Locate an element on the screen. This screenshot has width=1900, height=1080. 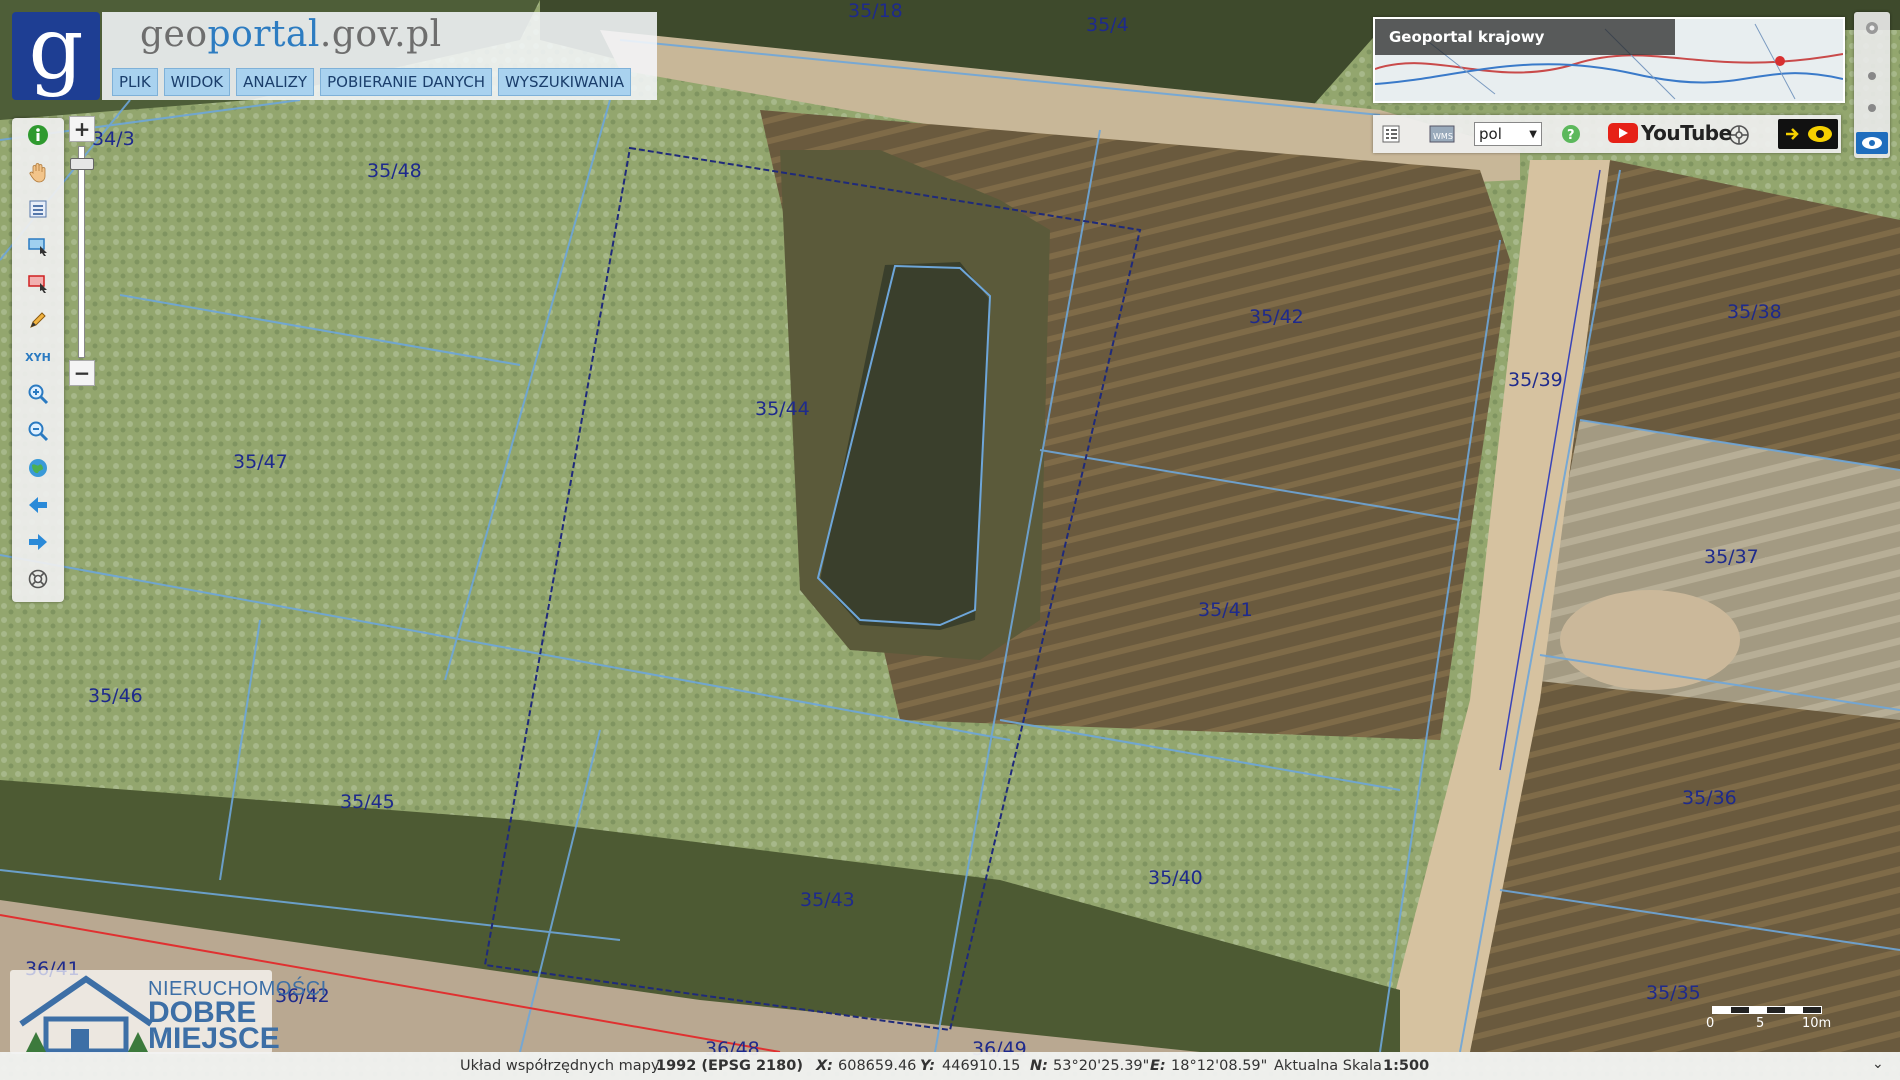
legend-icon is located at coordinates (1391, 134).